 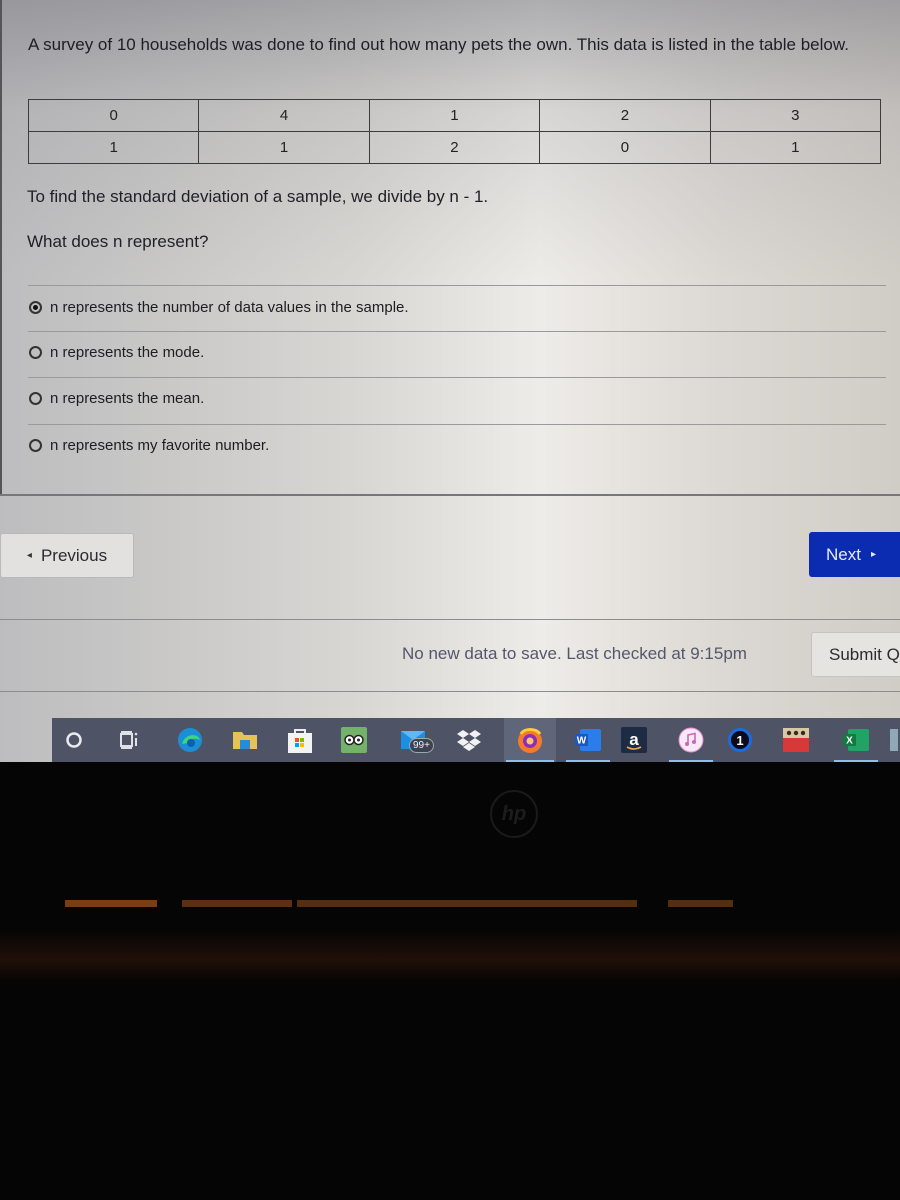 I want to click on pets-data-table: 0412311201, so click(x=454, y=131).